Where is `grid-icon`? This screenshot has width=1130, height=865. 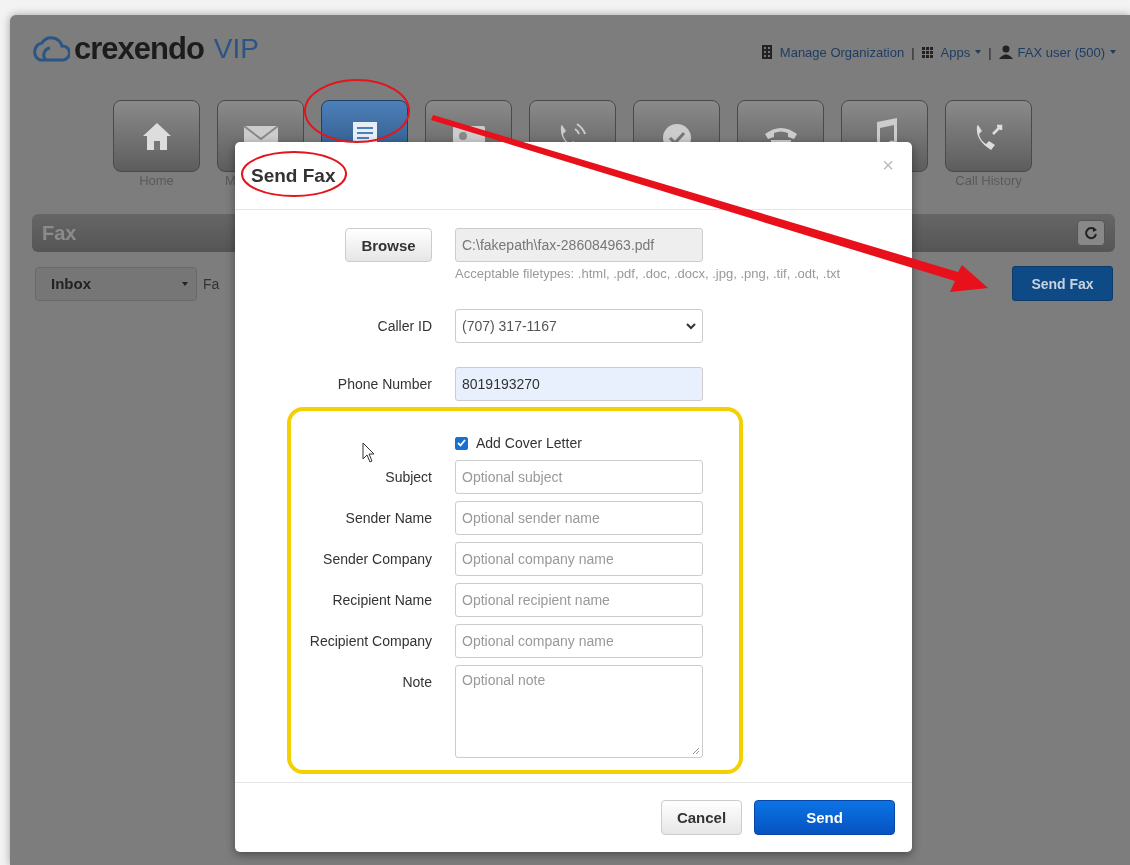
grid-icon is located at coordinates (928, 52).